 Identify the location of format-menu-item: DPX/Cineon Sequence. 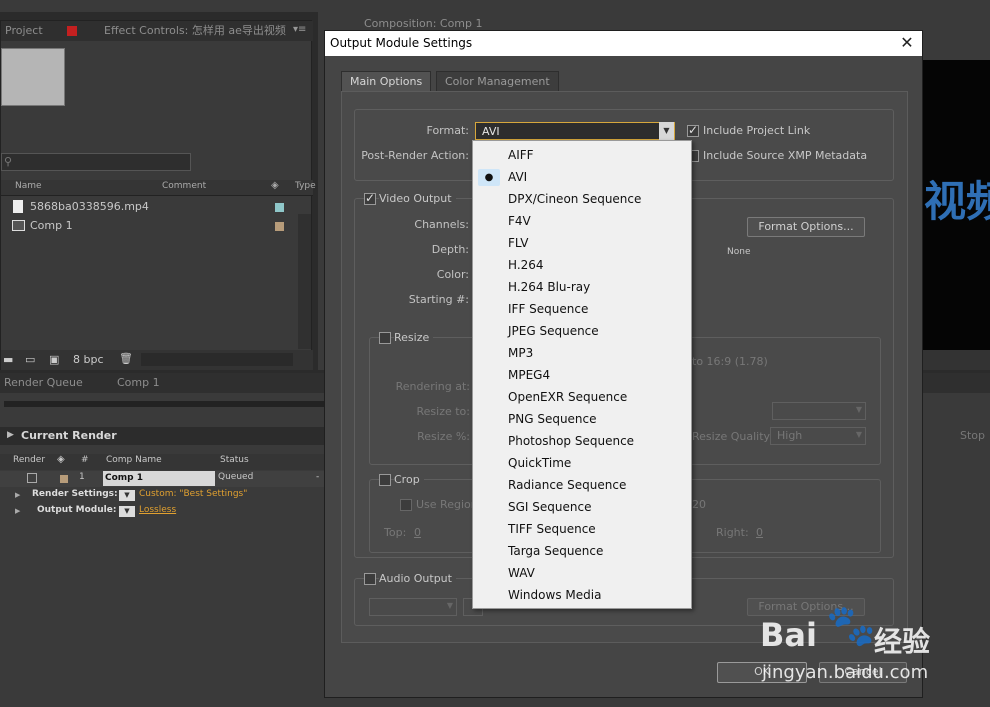
(582, 199).